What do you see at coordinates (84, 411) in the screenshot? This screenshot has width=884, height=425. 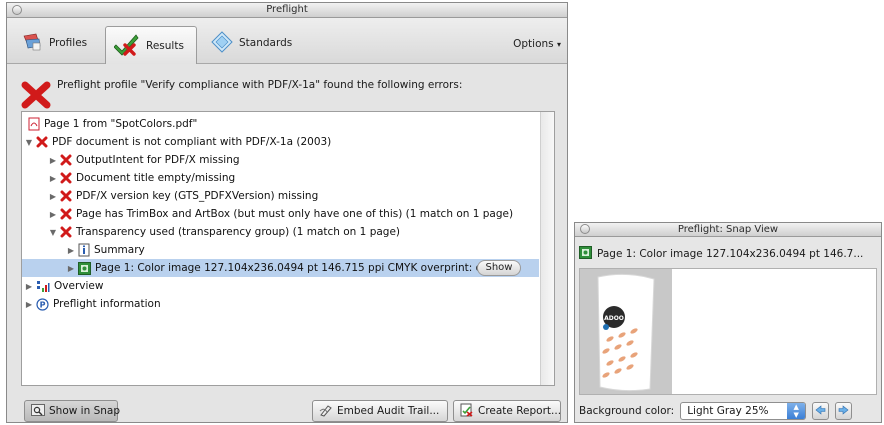 I see `show-in-snap-label: Show in Snap` at bounding box center [84, 411].